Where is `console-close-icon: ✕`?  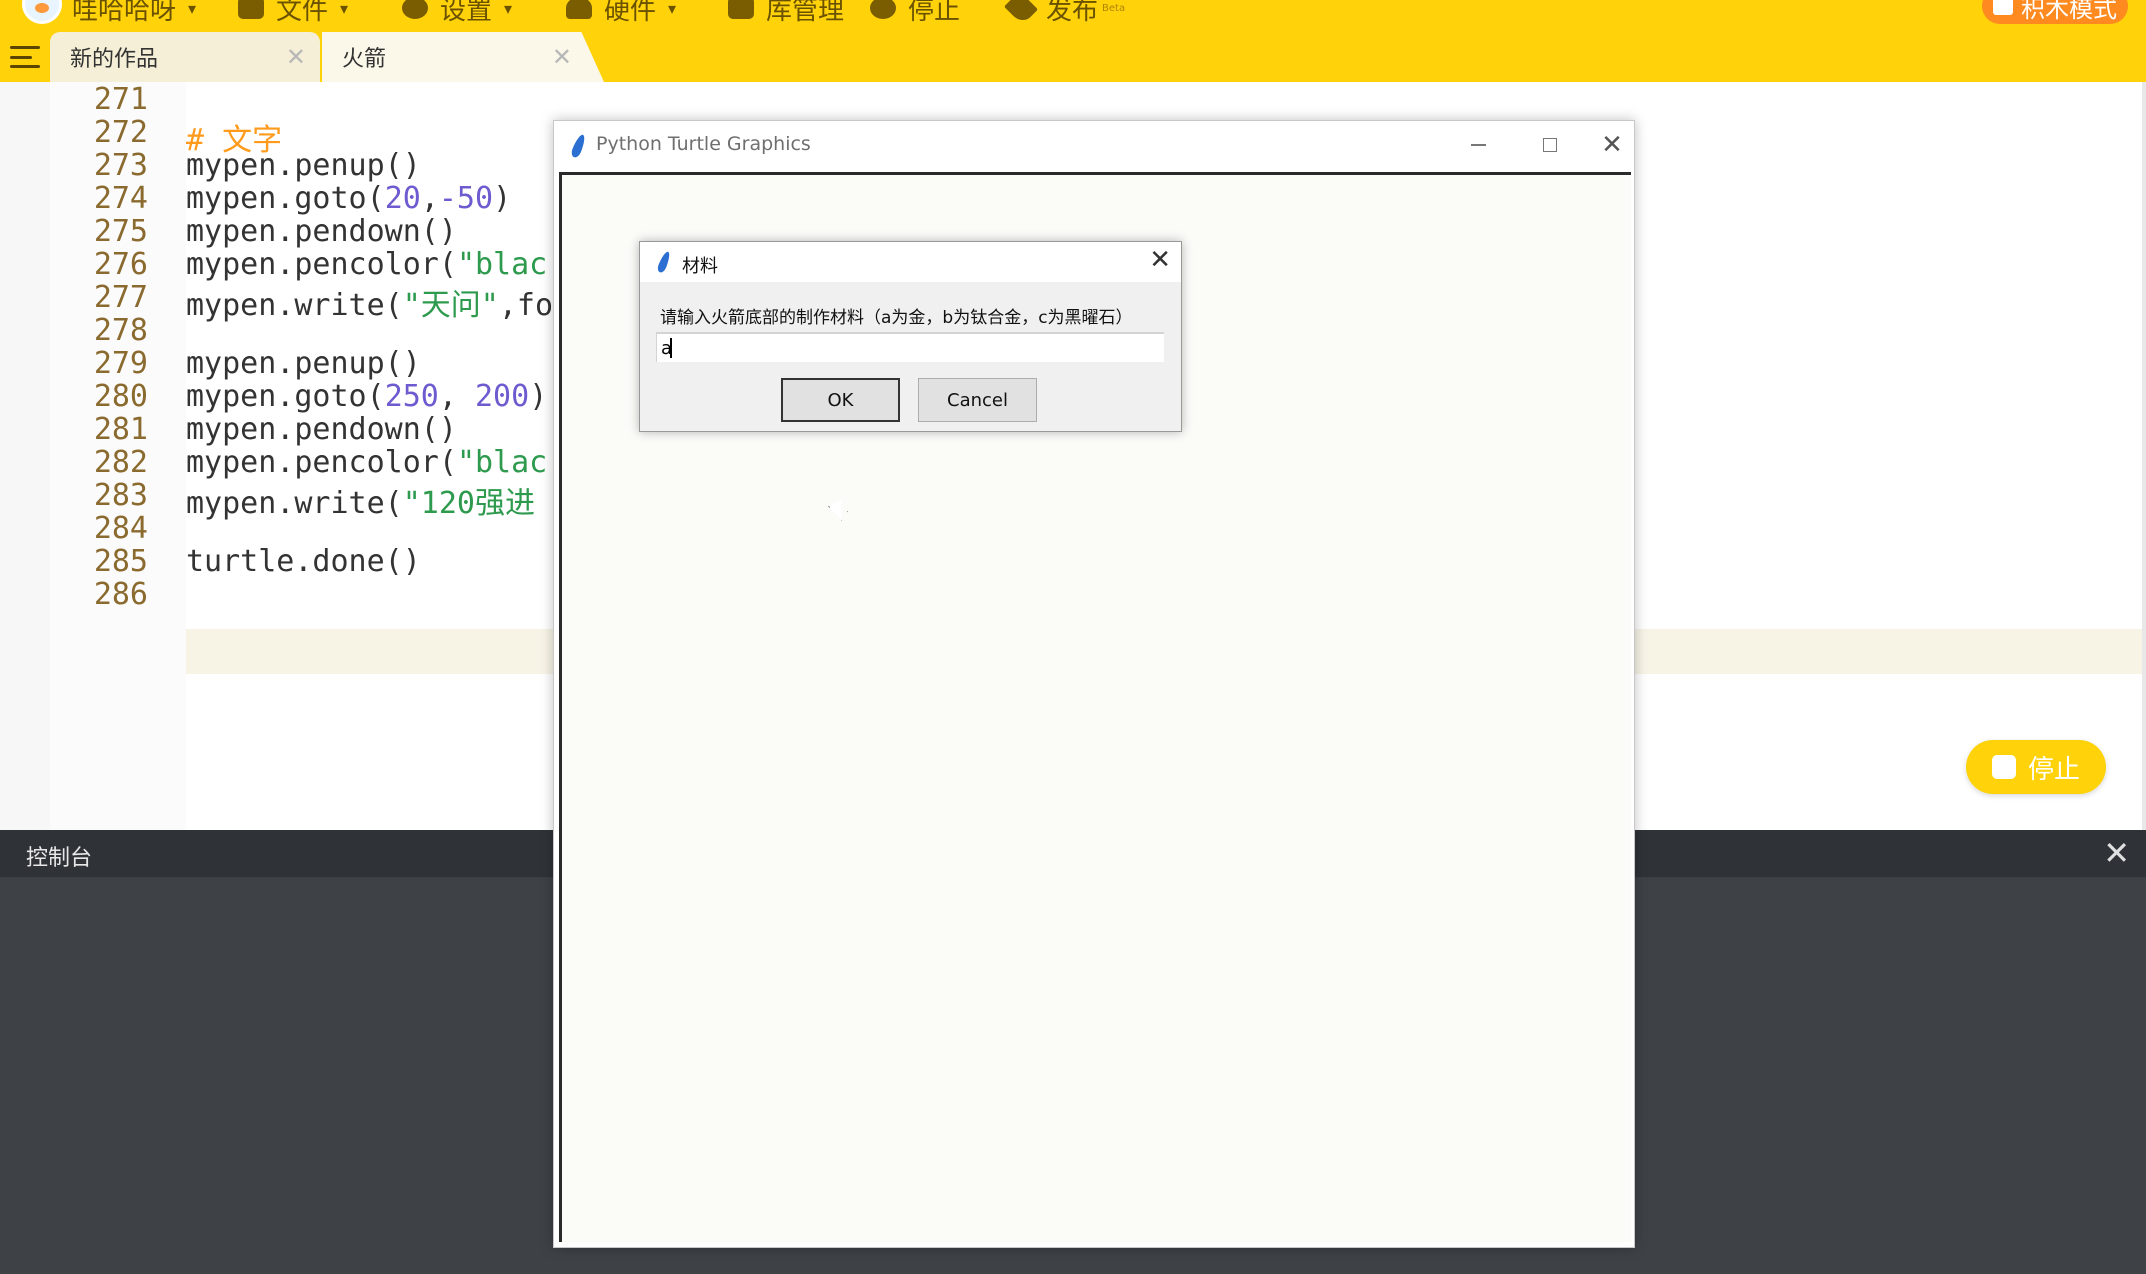
console-close-icon: ✕ is located at coordinates (2116, 853).